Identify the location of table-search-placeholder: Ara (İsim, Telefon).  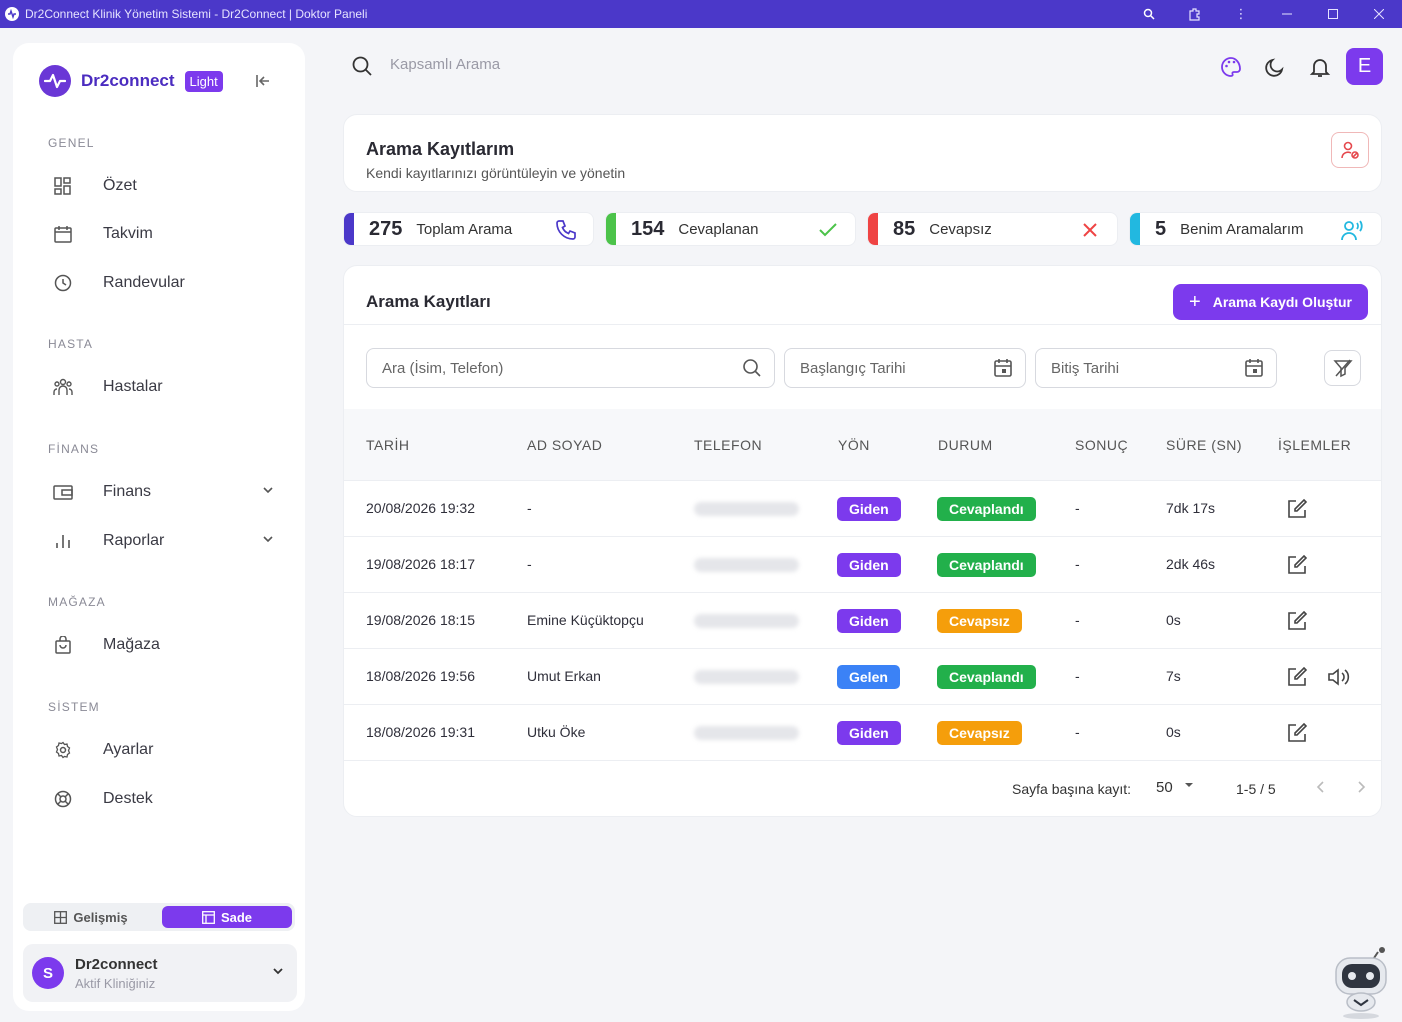
(443, 368).